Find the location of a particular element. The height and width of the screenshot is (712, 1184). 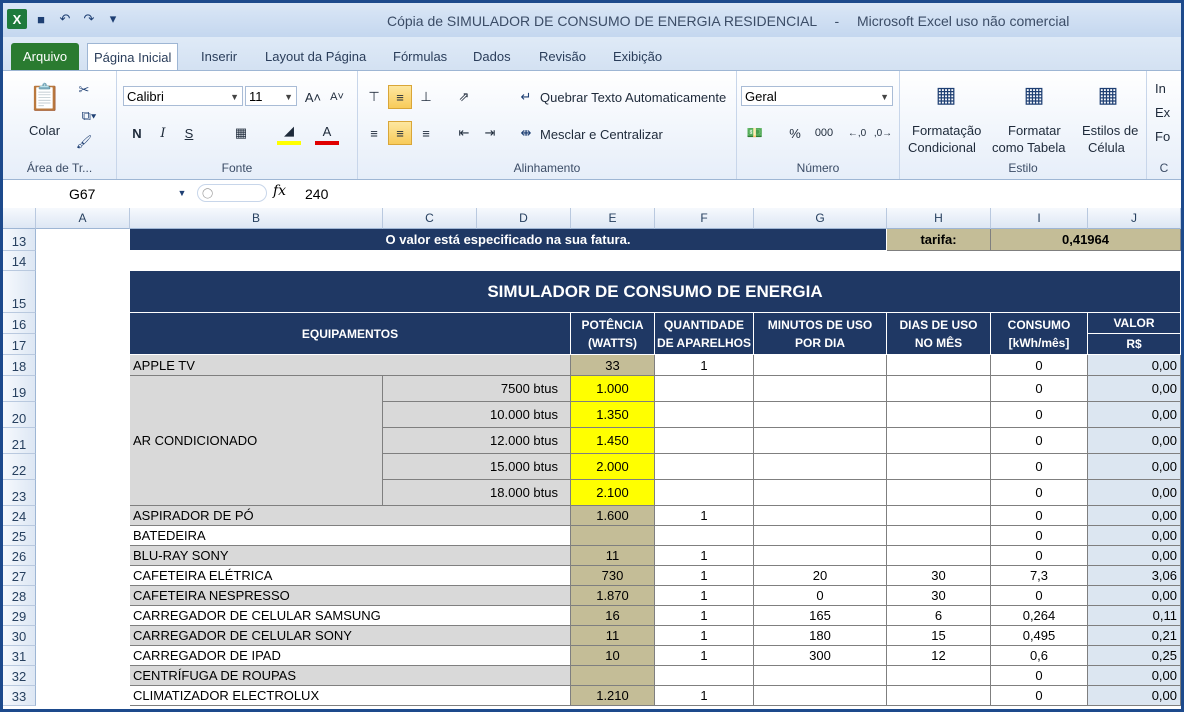

align-right-icon: ≡ is located at coordinates (426, 133).